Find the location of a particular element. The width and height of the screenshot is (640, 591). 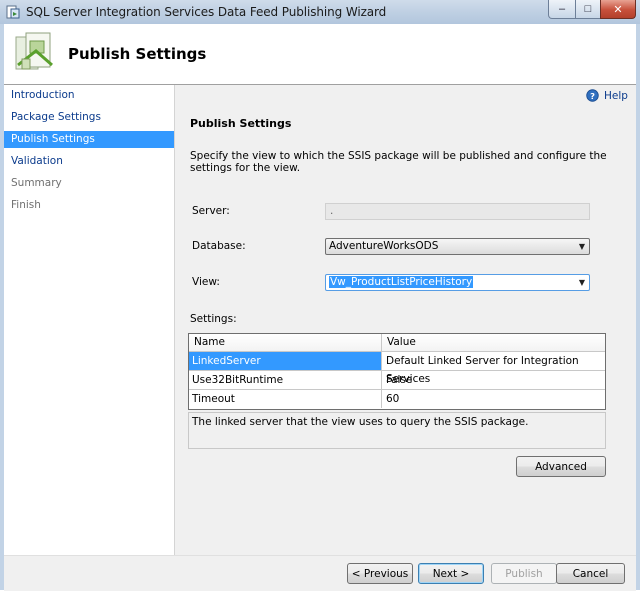

wizard-footer: < Previous Next > Publish Cancel is located at coordinates (320, 573).